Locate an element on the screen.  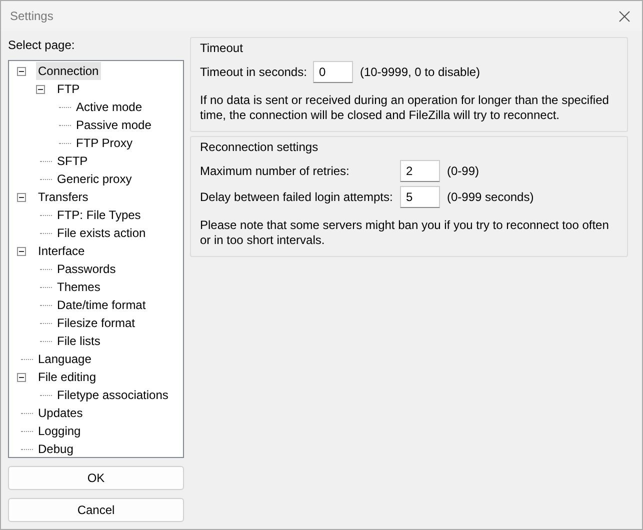
tree-item: Transfers is located at coordinates (63, 197).